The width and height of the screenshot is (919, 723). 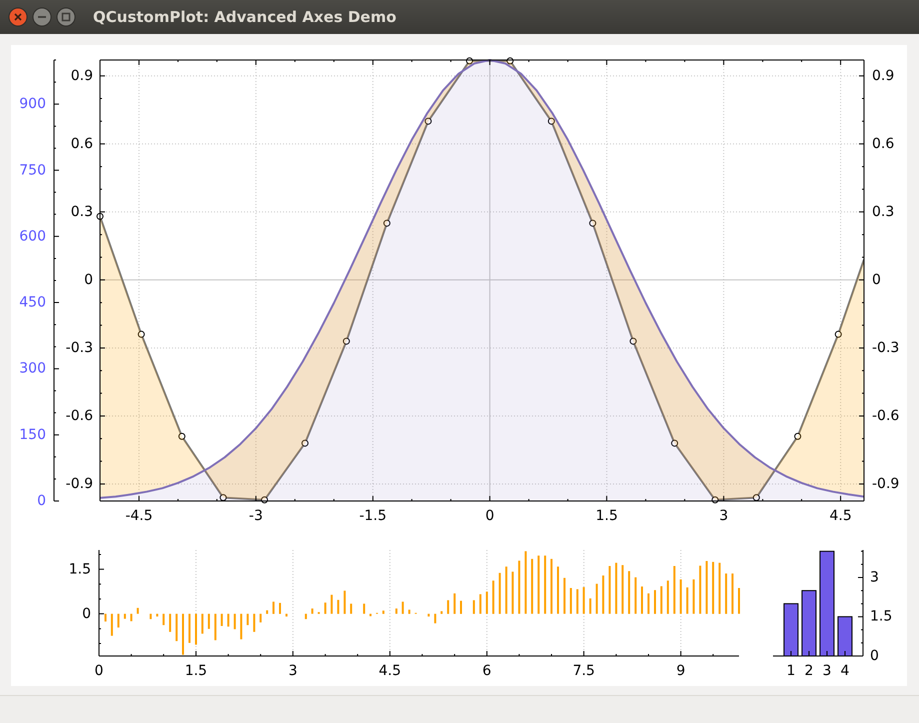 What do you see at coordinates (845, 671) in the screenshot?
I see `tick-label: 4` at bounding box center [845, 671].